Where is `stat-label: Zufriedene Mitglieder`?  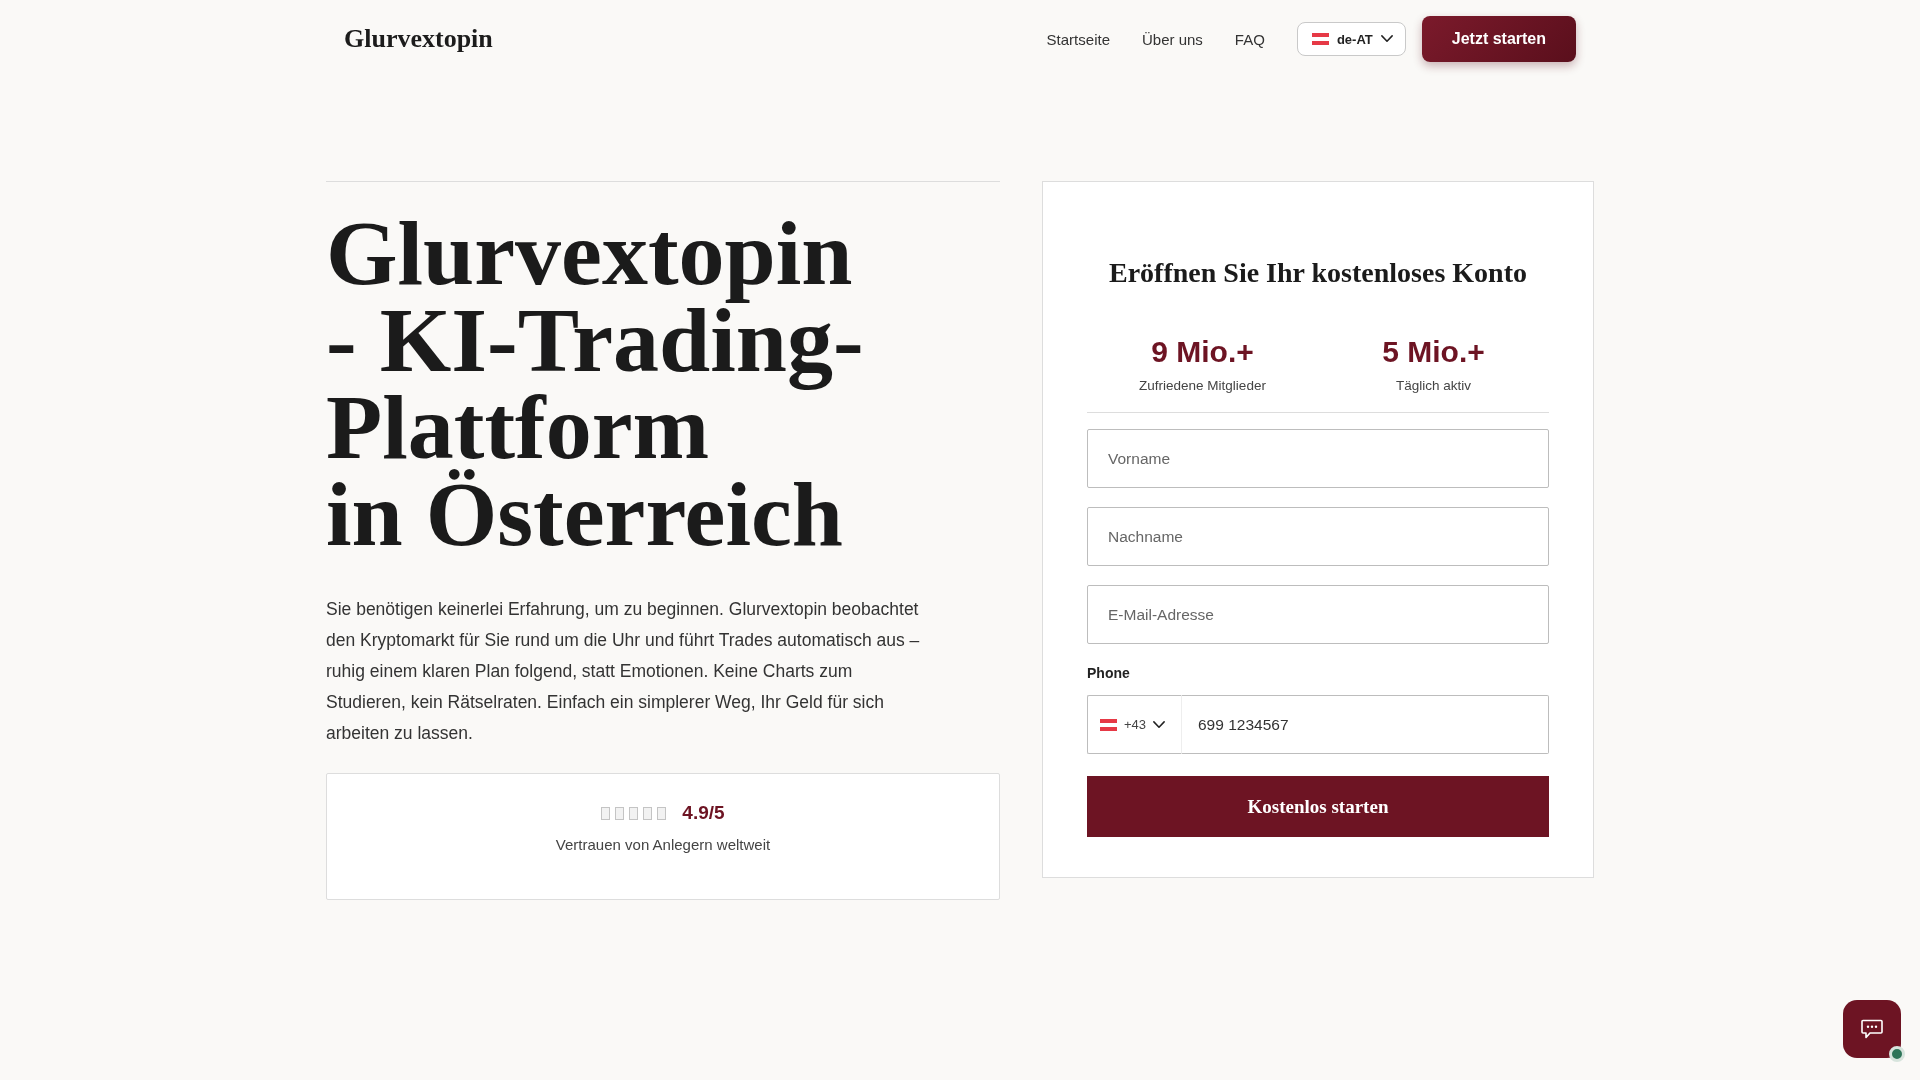 stat-label: Zufriedene Mitglieder is located at coordinates (1202, 385).